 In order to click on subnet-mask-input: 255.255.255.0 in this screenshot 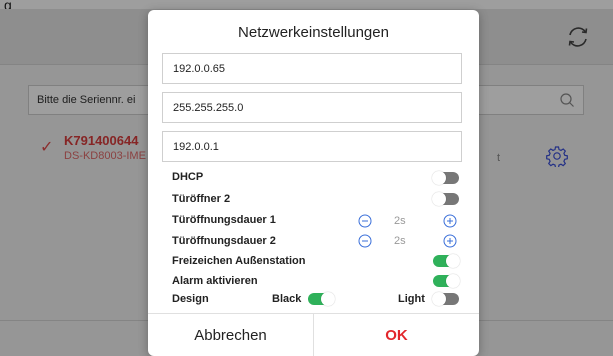, I will do `click(312, 107)`.